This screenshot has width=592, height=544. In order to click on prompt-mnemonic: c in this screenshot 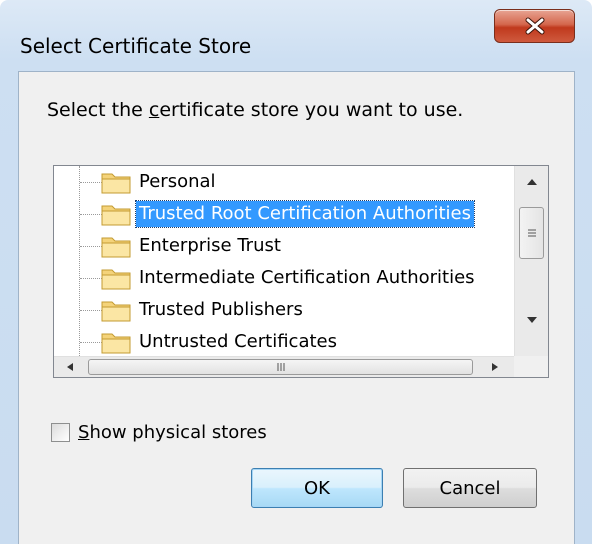, I will do `click(154, 110)`.